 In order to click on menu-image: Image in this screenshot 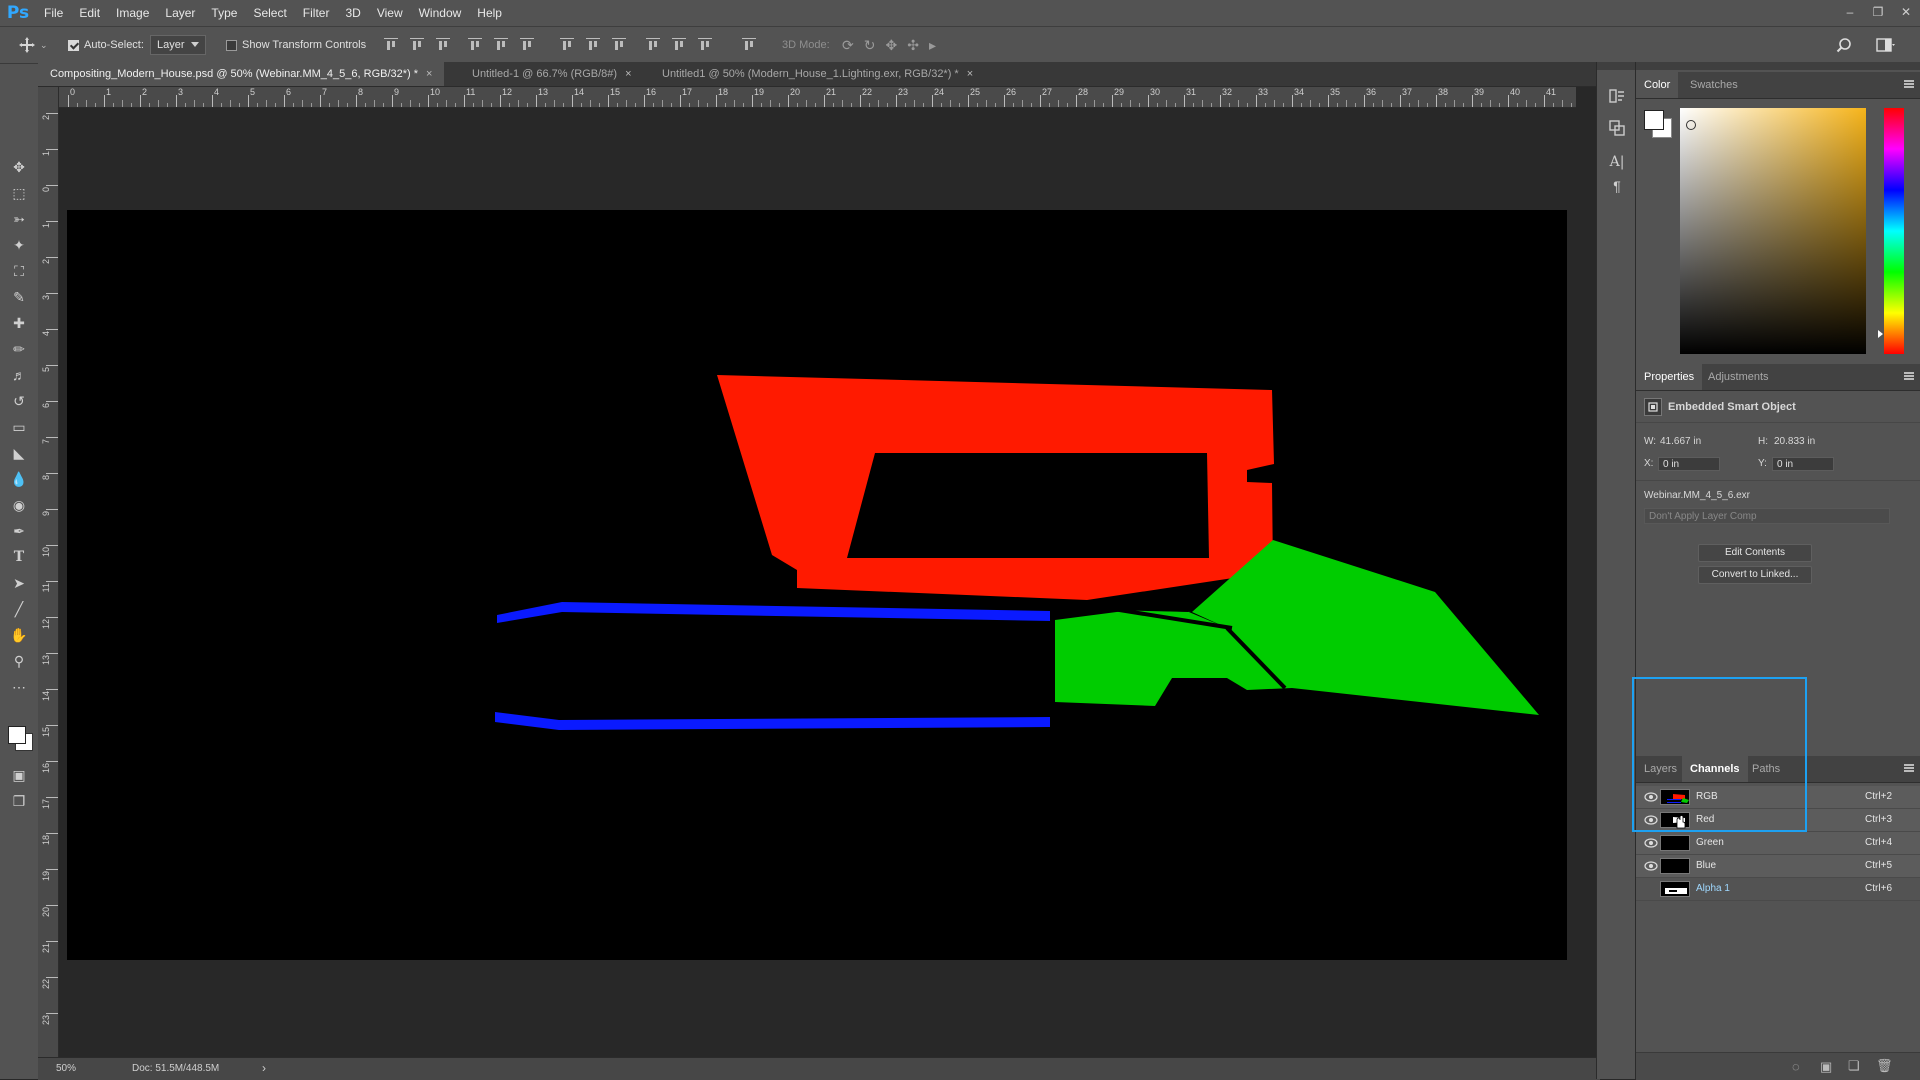, I will do `click(132, 13)`.